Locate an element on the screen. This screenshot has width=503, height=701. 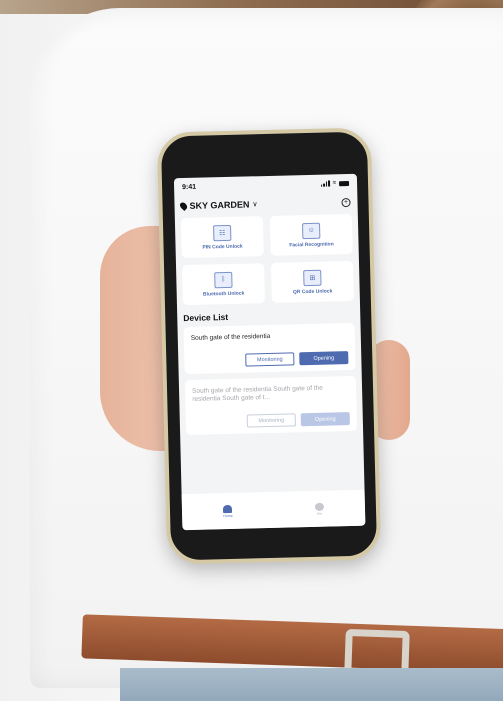
jeans is located at coordinates (311, 684).